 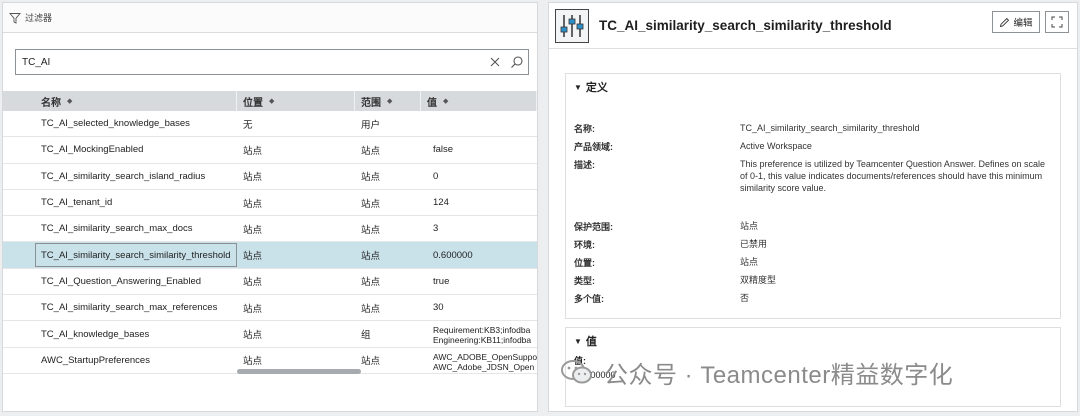 I want to click on prop-environment: 环境: 已禁用, so click(x=671, y=244).